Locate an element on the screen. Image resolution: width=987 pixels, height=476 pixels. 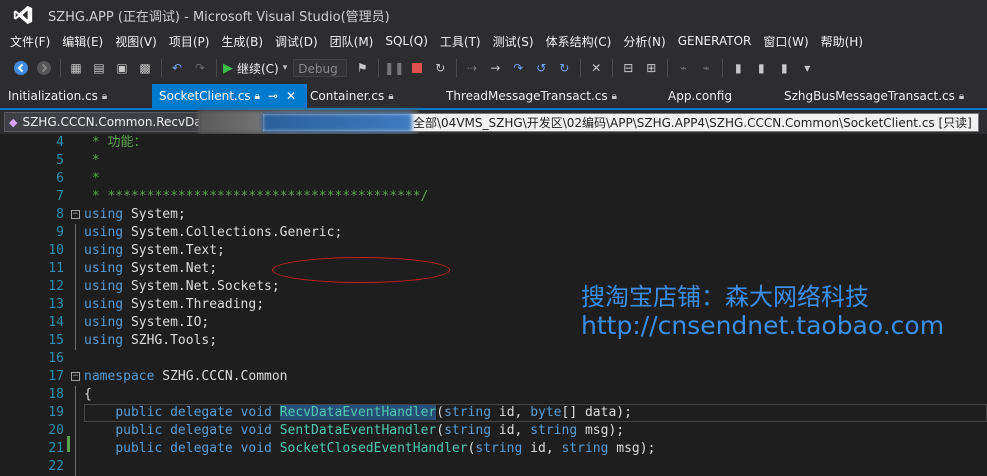
new-project-icon: ▦ is located at coordinates (76, 68).